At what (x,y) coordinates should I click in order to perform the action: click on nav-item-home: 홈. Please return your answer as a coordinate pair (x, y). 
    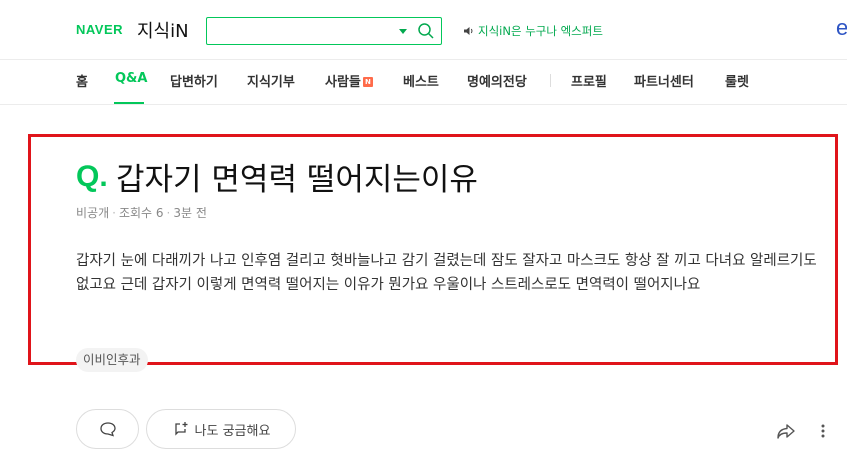
    Looking at the image, I should click on (82, 80).